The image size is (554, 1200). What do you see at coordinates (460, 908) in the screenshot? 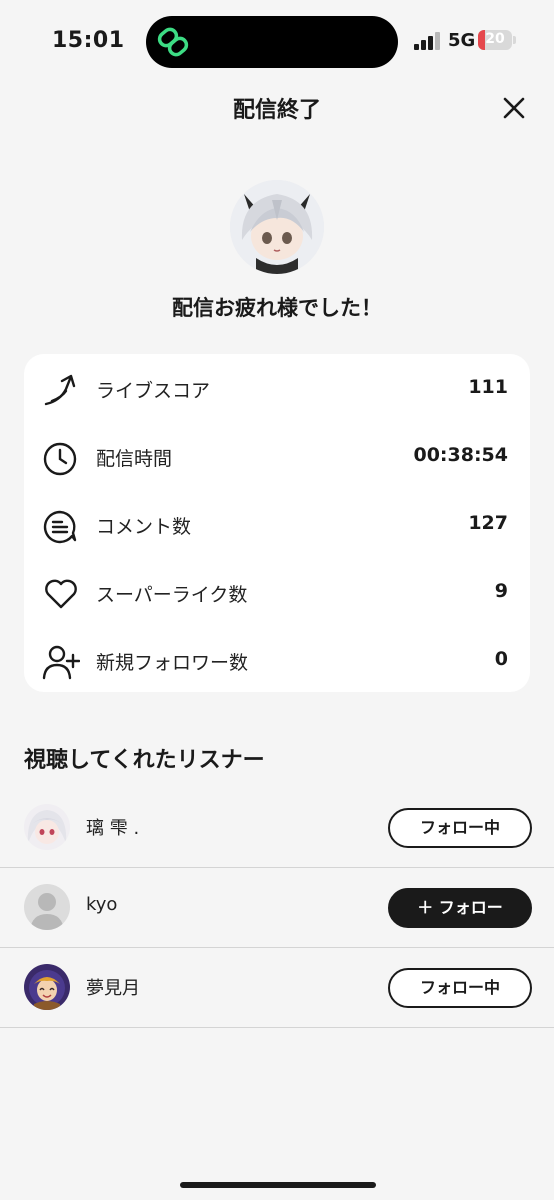
I see `follow-button: ＋ フォロー` at bounding box center [460, 908].